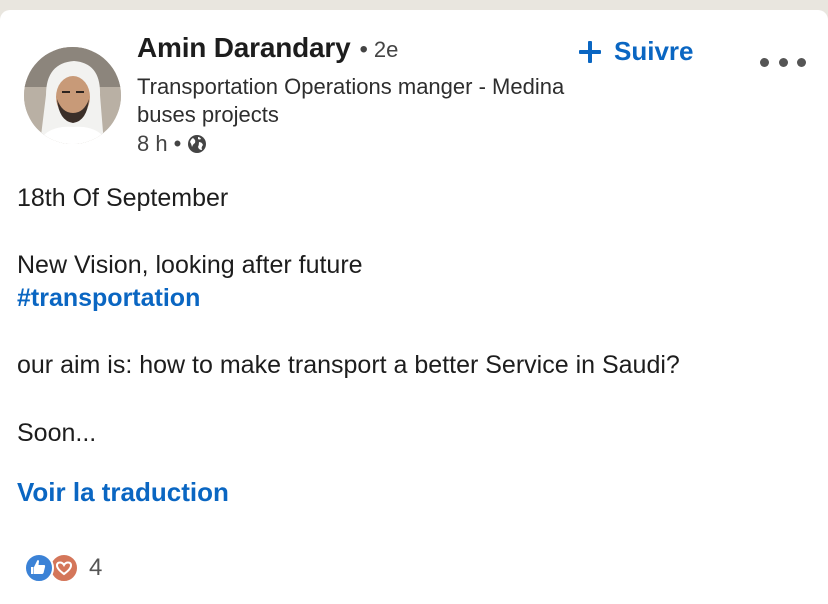 The height and width of the screenshot is (604, 828). I want to click on author-line: Amin Darandary • 2e, so click(267, 48).